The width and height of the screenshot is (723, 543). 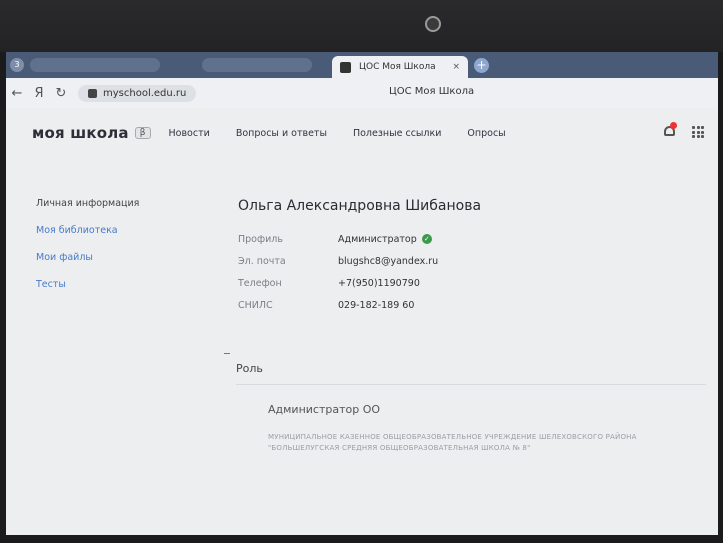 I want to click on tab-bar: 3 ЦОС Моя Школа × +, so click(x=362, y=65).